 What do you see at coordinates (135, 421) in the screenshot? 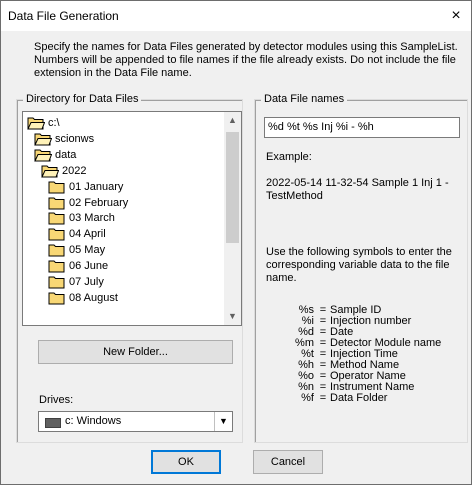
I see `drives-select: c: Windows ▼` at bounding box center [135, 421].